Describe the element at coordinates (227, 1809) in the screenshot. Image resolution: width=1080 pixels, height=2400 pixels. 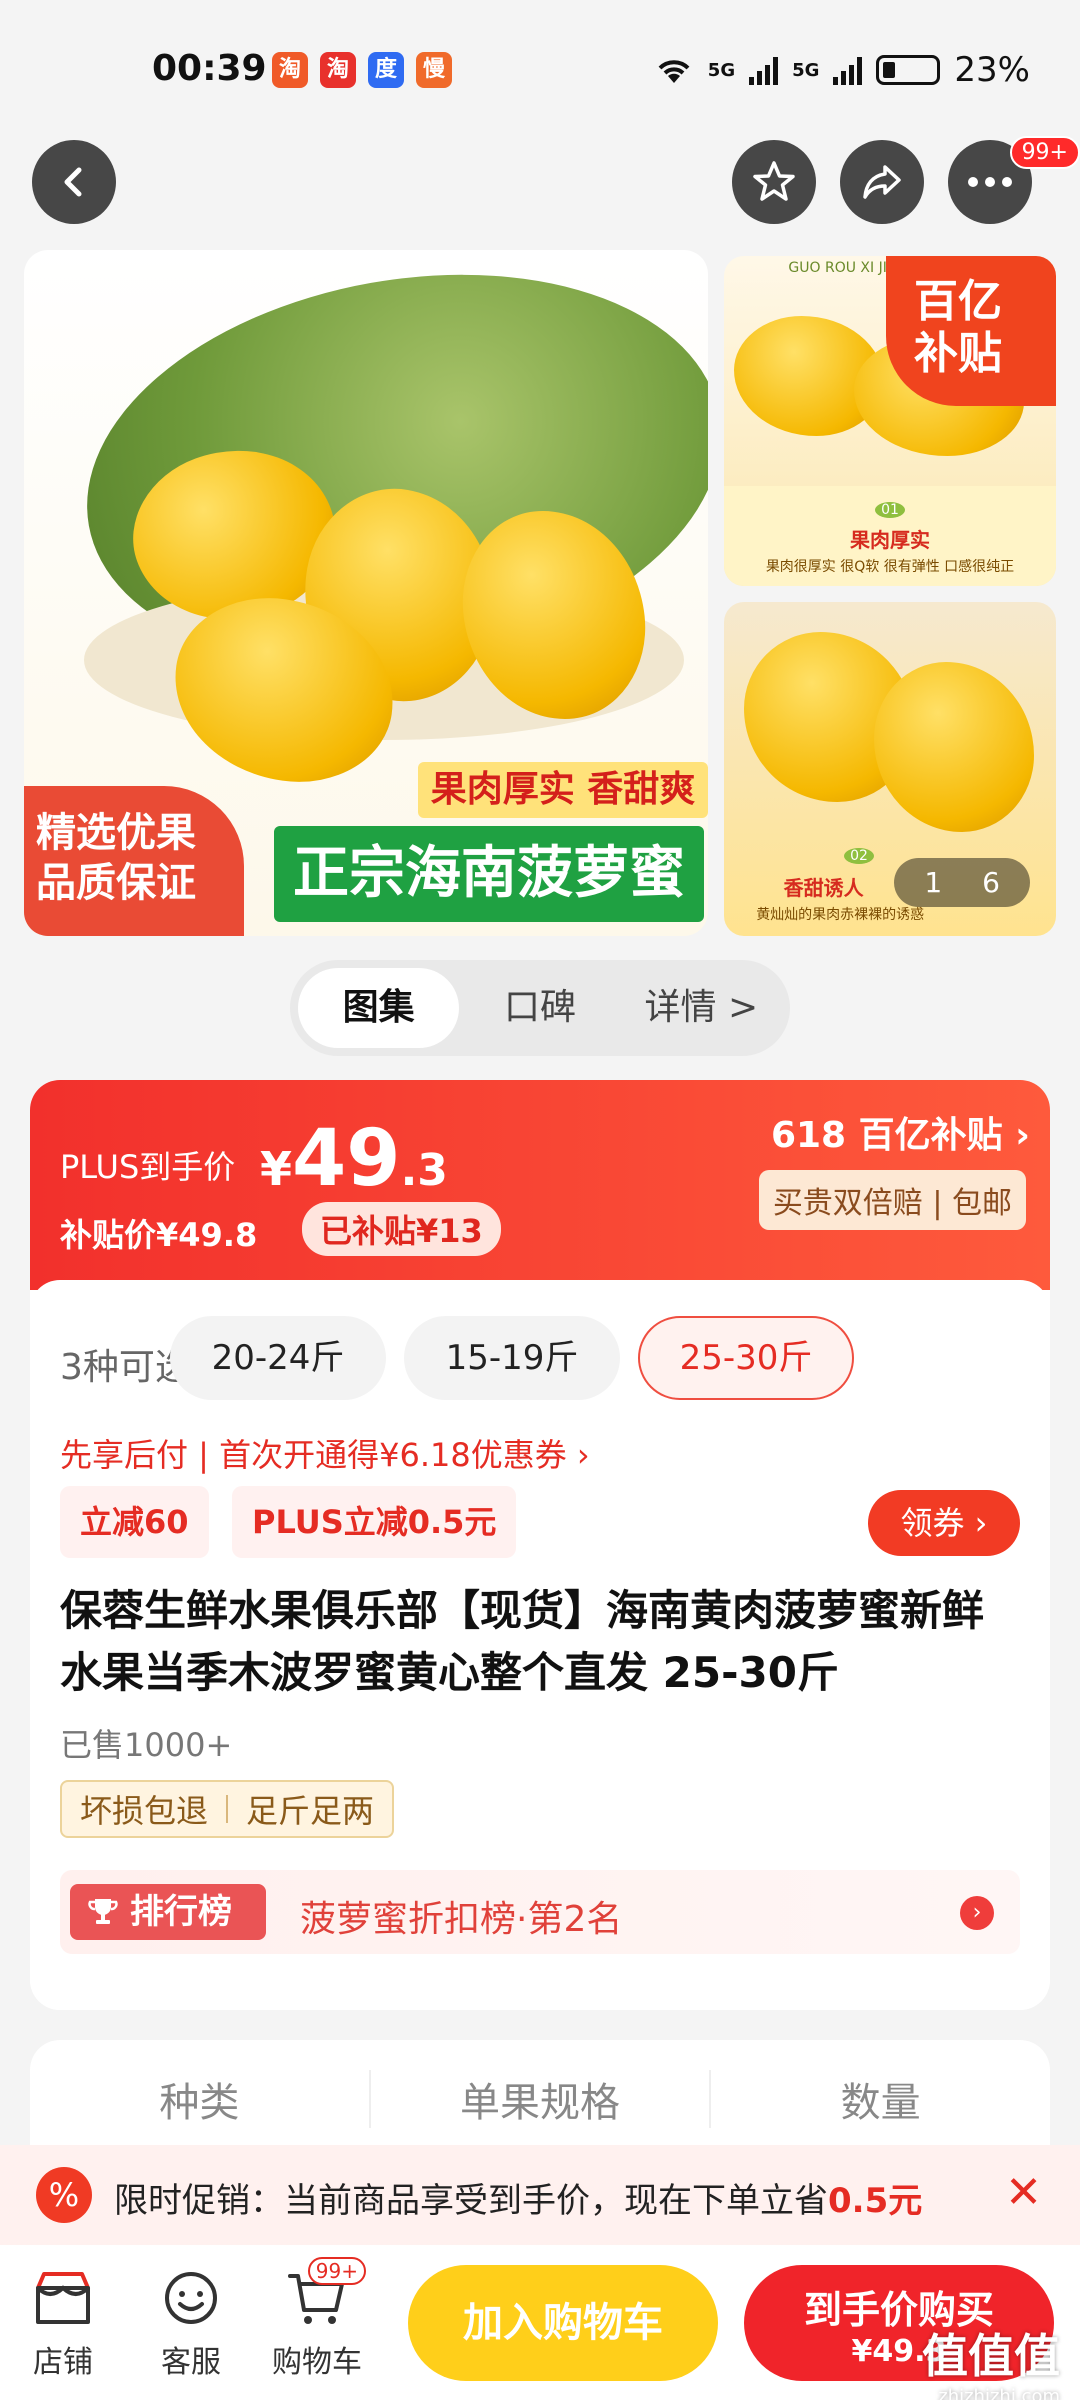
I see `service-tags: 坏损包退 足斤足两` at that location.